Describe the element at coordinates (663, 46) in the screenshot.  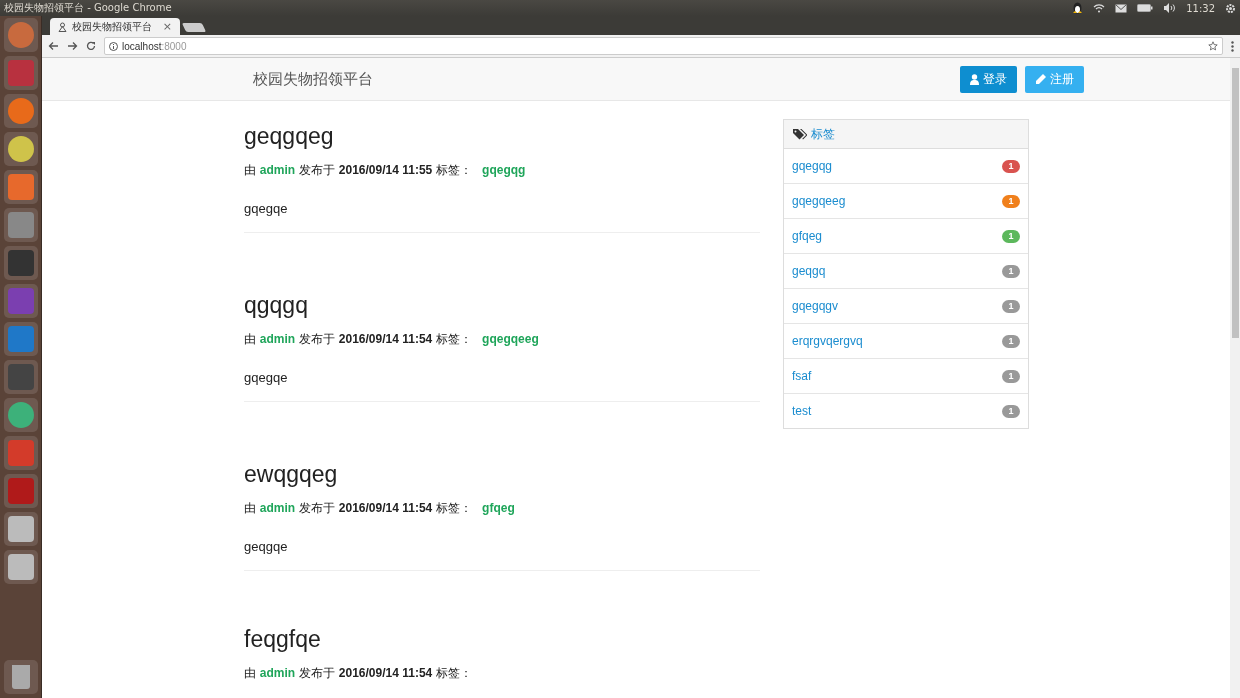
I see `address-bar: localhost:8000` at that location.